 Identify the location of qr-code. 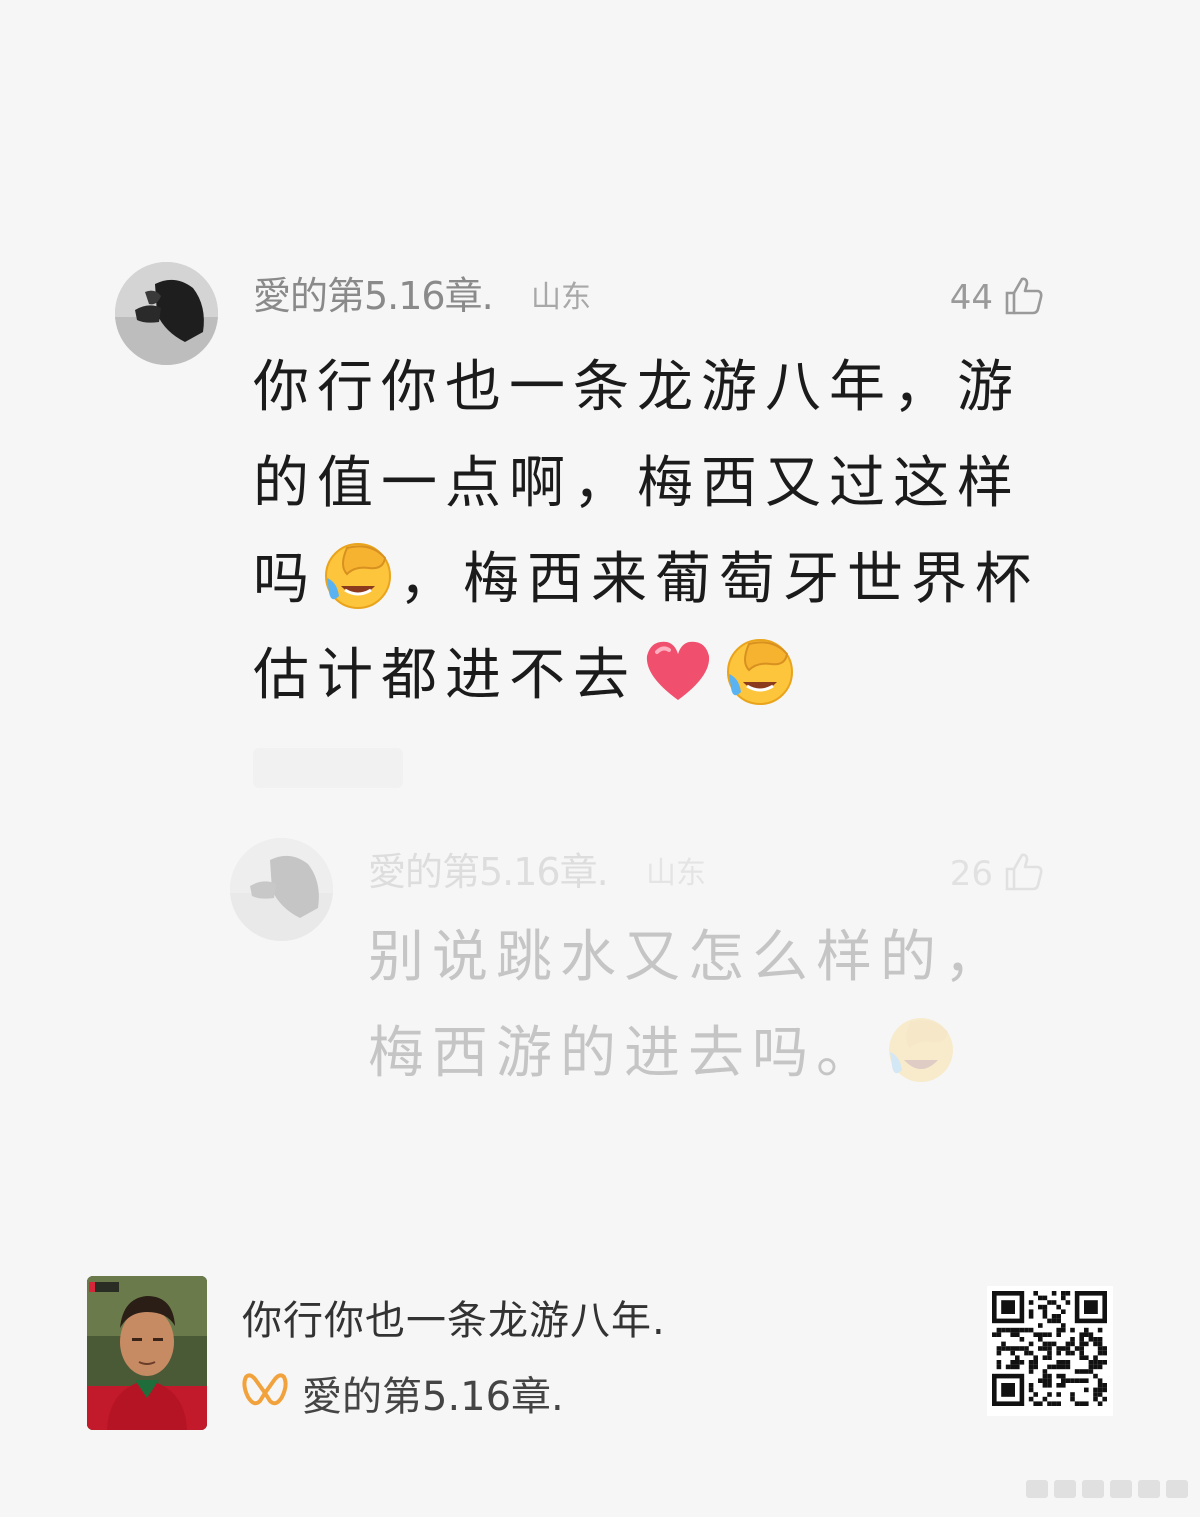
(1050, 1351).